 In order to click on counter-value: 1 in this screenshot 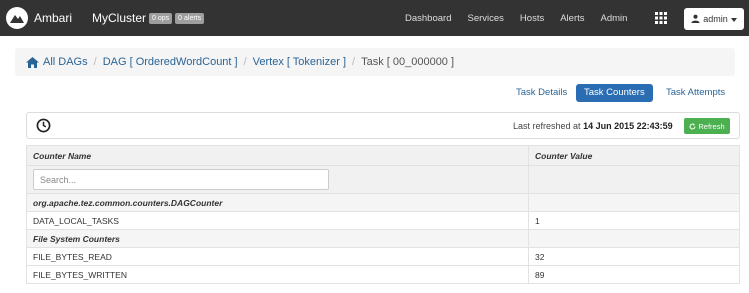, I will do `click(634, 220)`.